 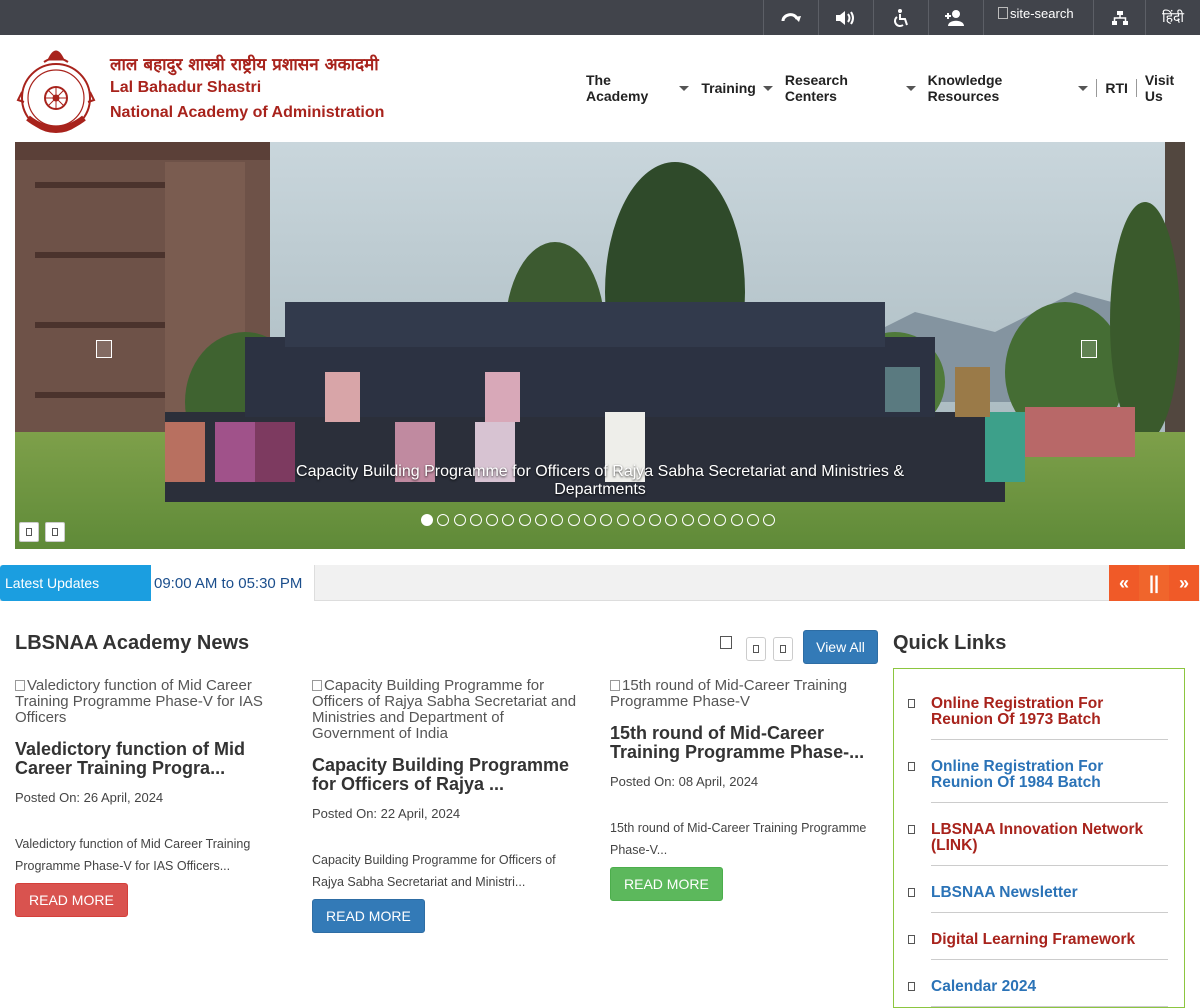 What do you see at coordinates (1136, 88) in the screenshot?
I see `nav-divider` at bounding box center [1136, 88].